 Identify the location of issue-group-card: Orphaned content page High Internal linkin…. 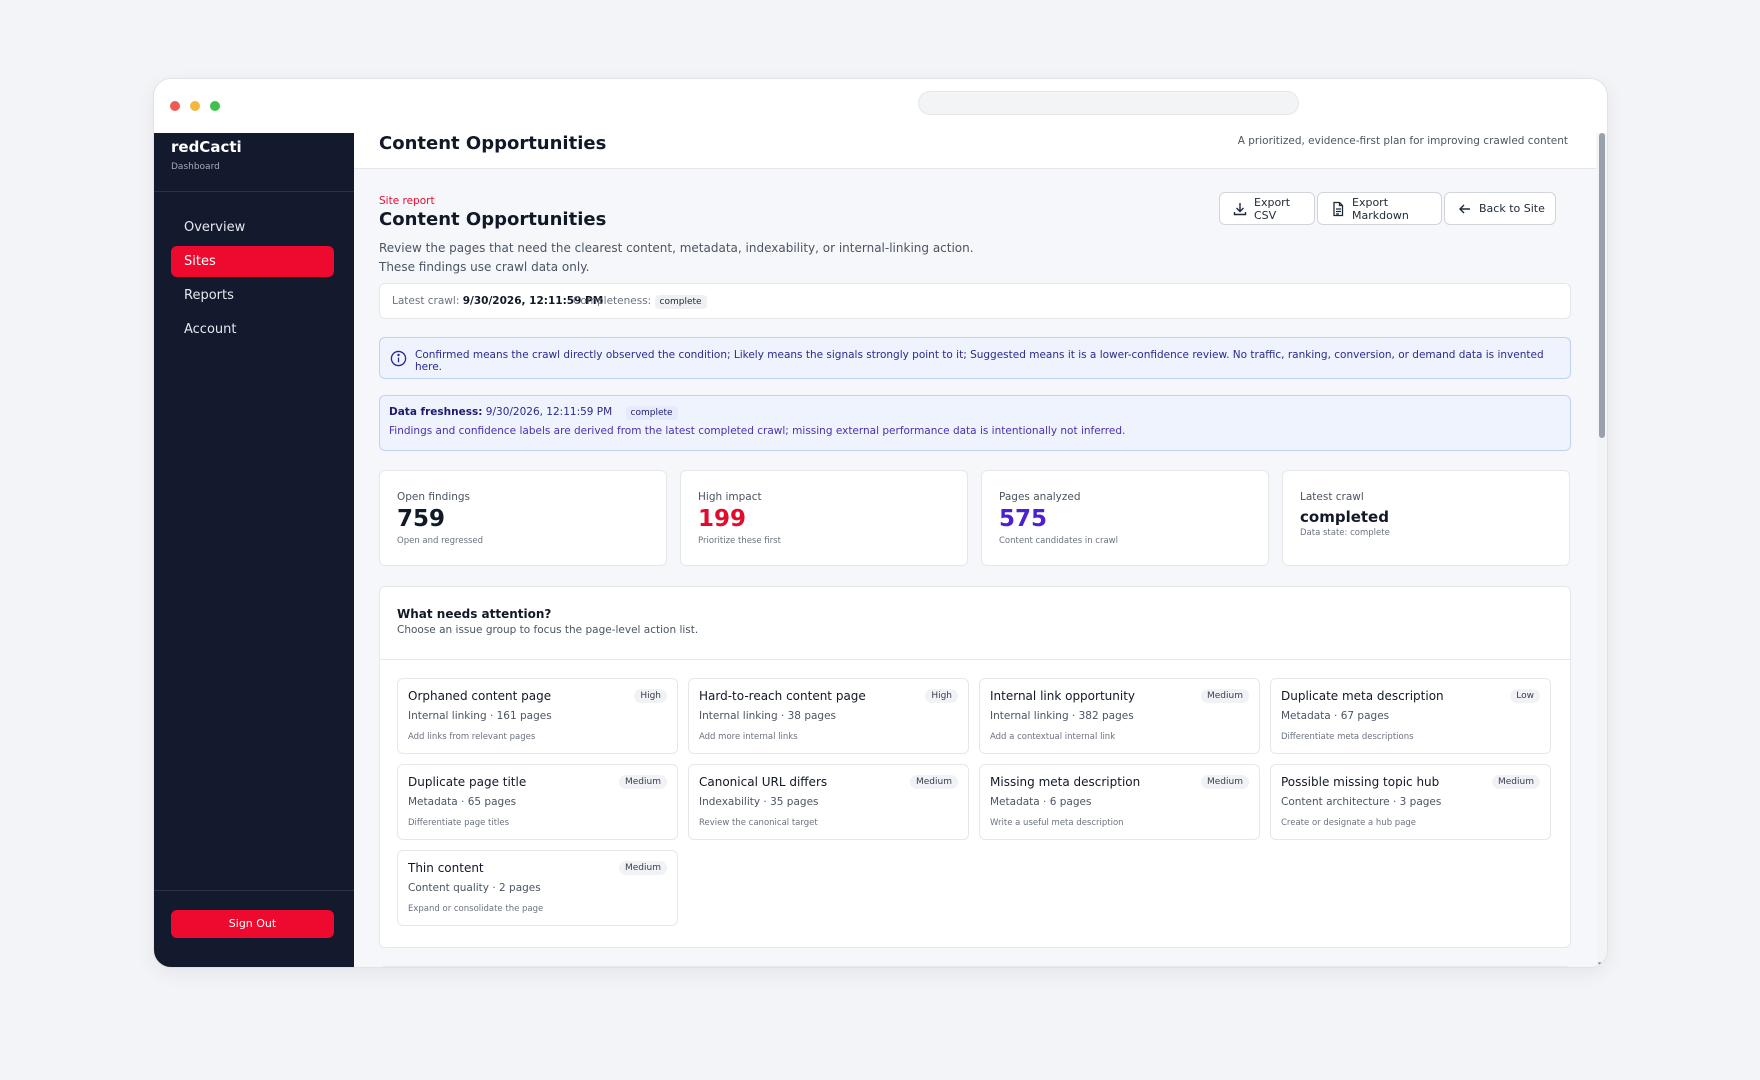
(537, 716).